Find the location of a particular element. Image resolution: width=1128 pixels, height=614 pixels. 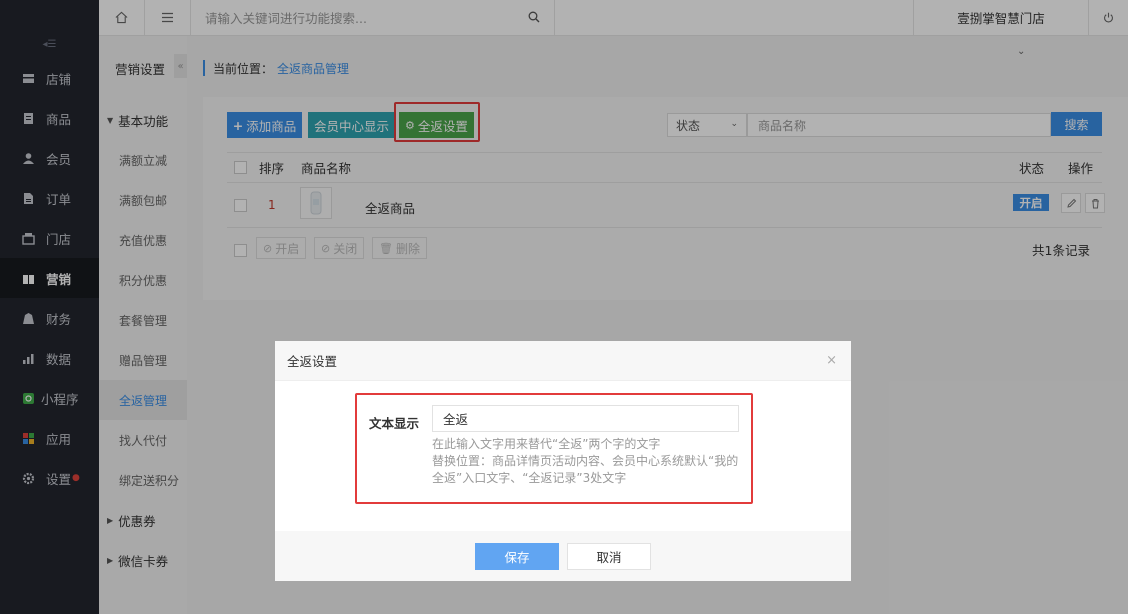

dialog-title: 全返设置 is located at coordinates (312, 361).